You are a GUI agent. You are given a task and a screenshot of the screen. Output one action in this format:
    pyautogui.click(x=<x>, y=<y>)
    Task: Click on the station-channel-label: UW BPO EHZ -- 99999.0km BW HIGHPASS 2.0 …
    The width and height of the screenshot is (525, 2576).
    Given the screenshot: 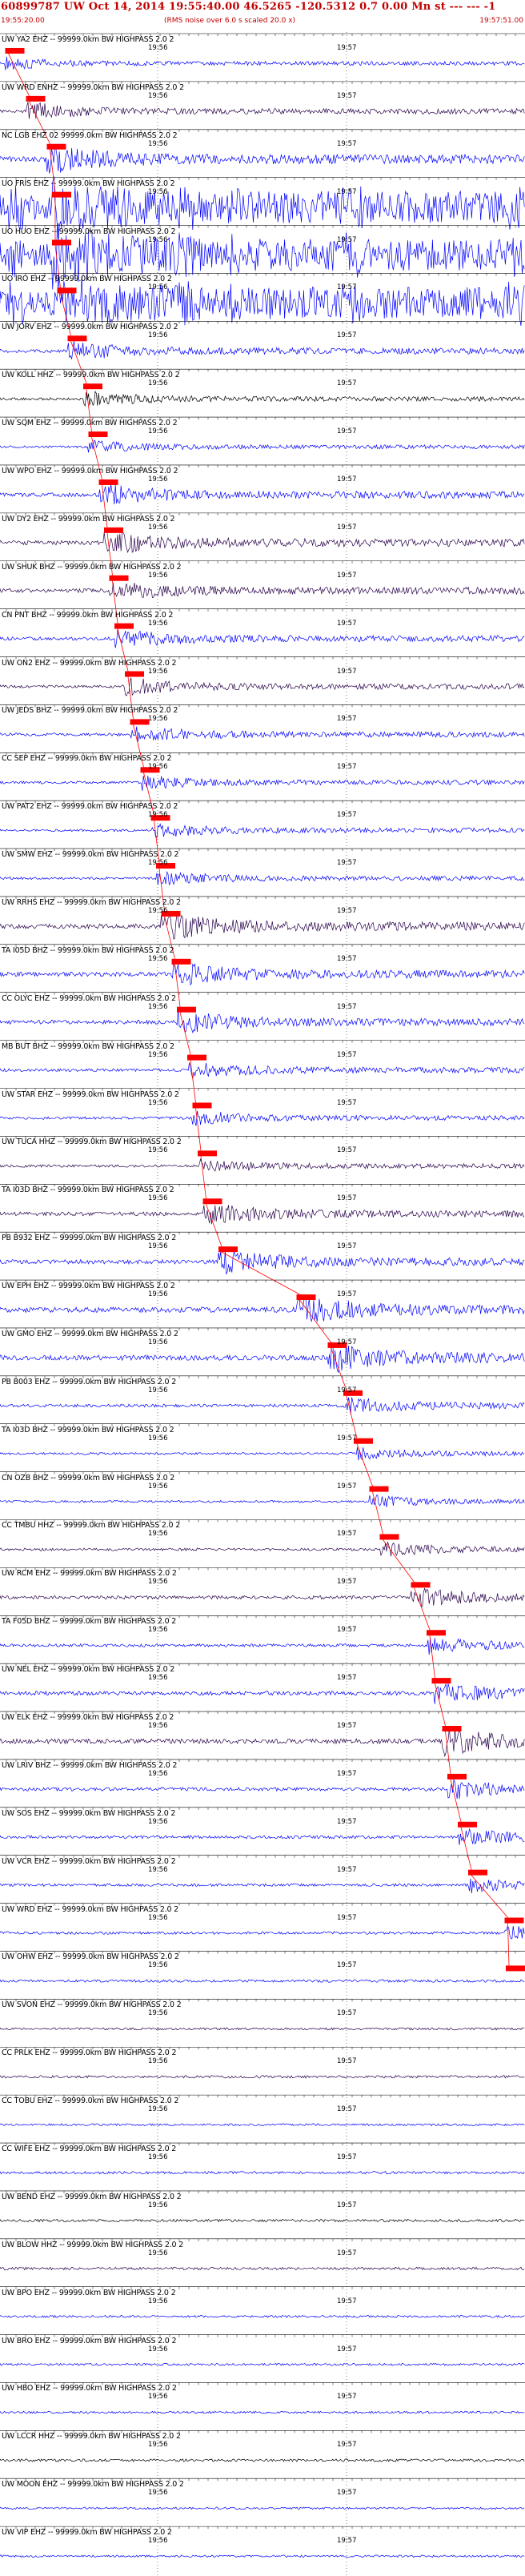 What is the action you would take?
    pyautogui.click(x=89, y=2292)
    